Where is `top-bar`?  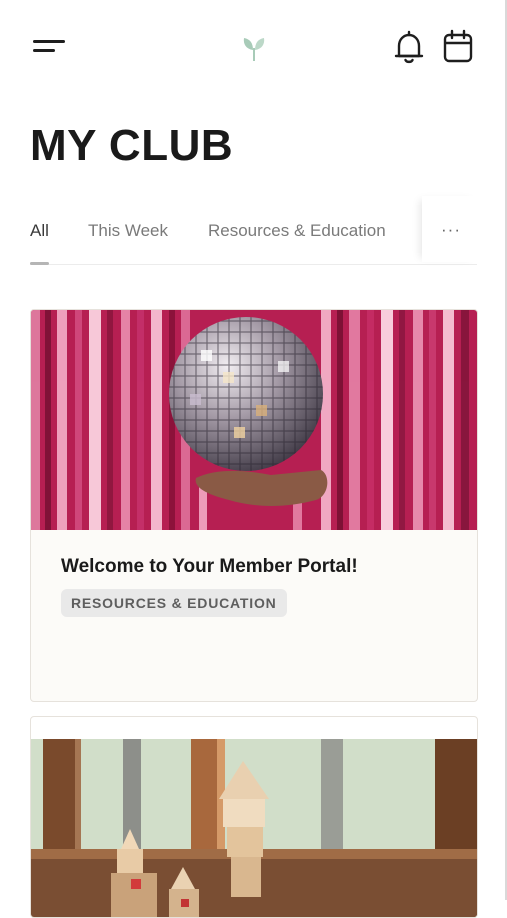
top-bar is located at coordinates (252, 47).